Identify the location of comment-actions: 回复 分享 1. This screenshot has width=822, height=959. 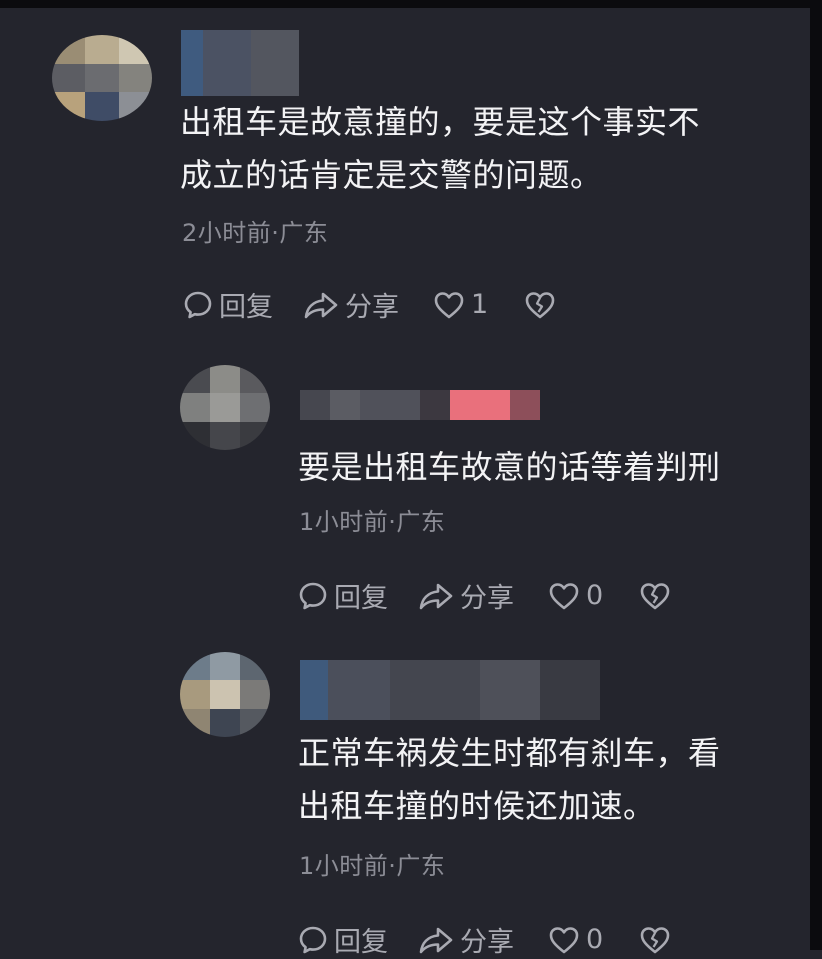
(369, 304).